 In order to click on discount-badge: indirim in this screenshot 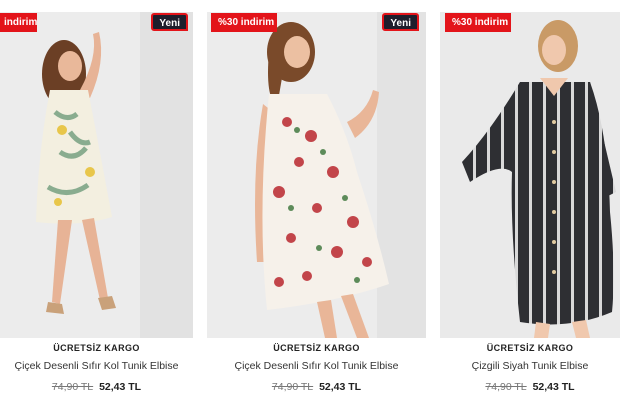, I will do `click(18, 22)`.